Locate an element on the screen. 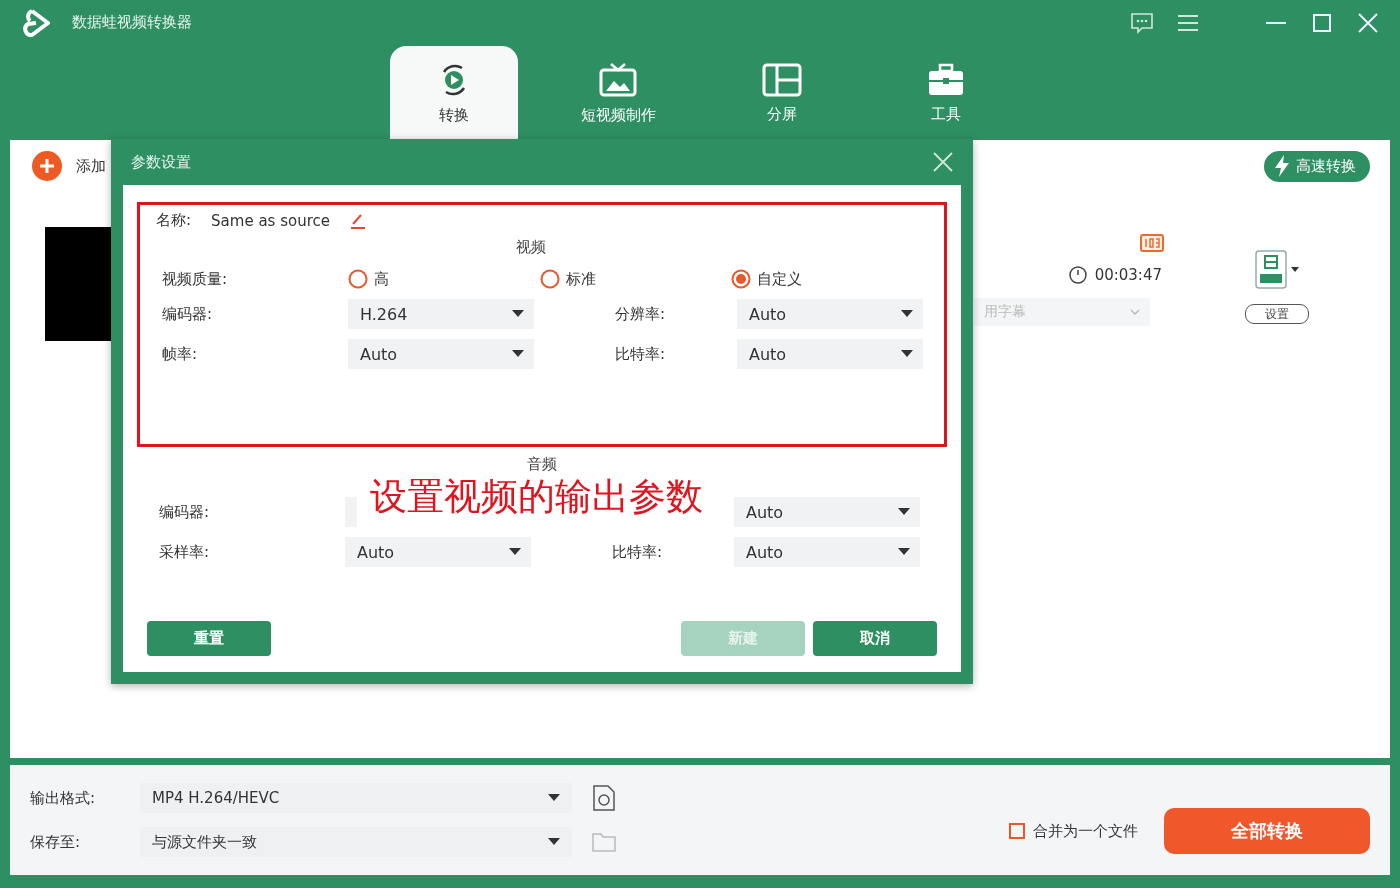  clock-icon is located at coordinates (1077, 275).